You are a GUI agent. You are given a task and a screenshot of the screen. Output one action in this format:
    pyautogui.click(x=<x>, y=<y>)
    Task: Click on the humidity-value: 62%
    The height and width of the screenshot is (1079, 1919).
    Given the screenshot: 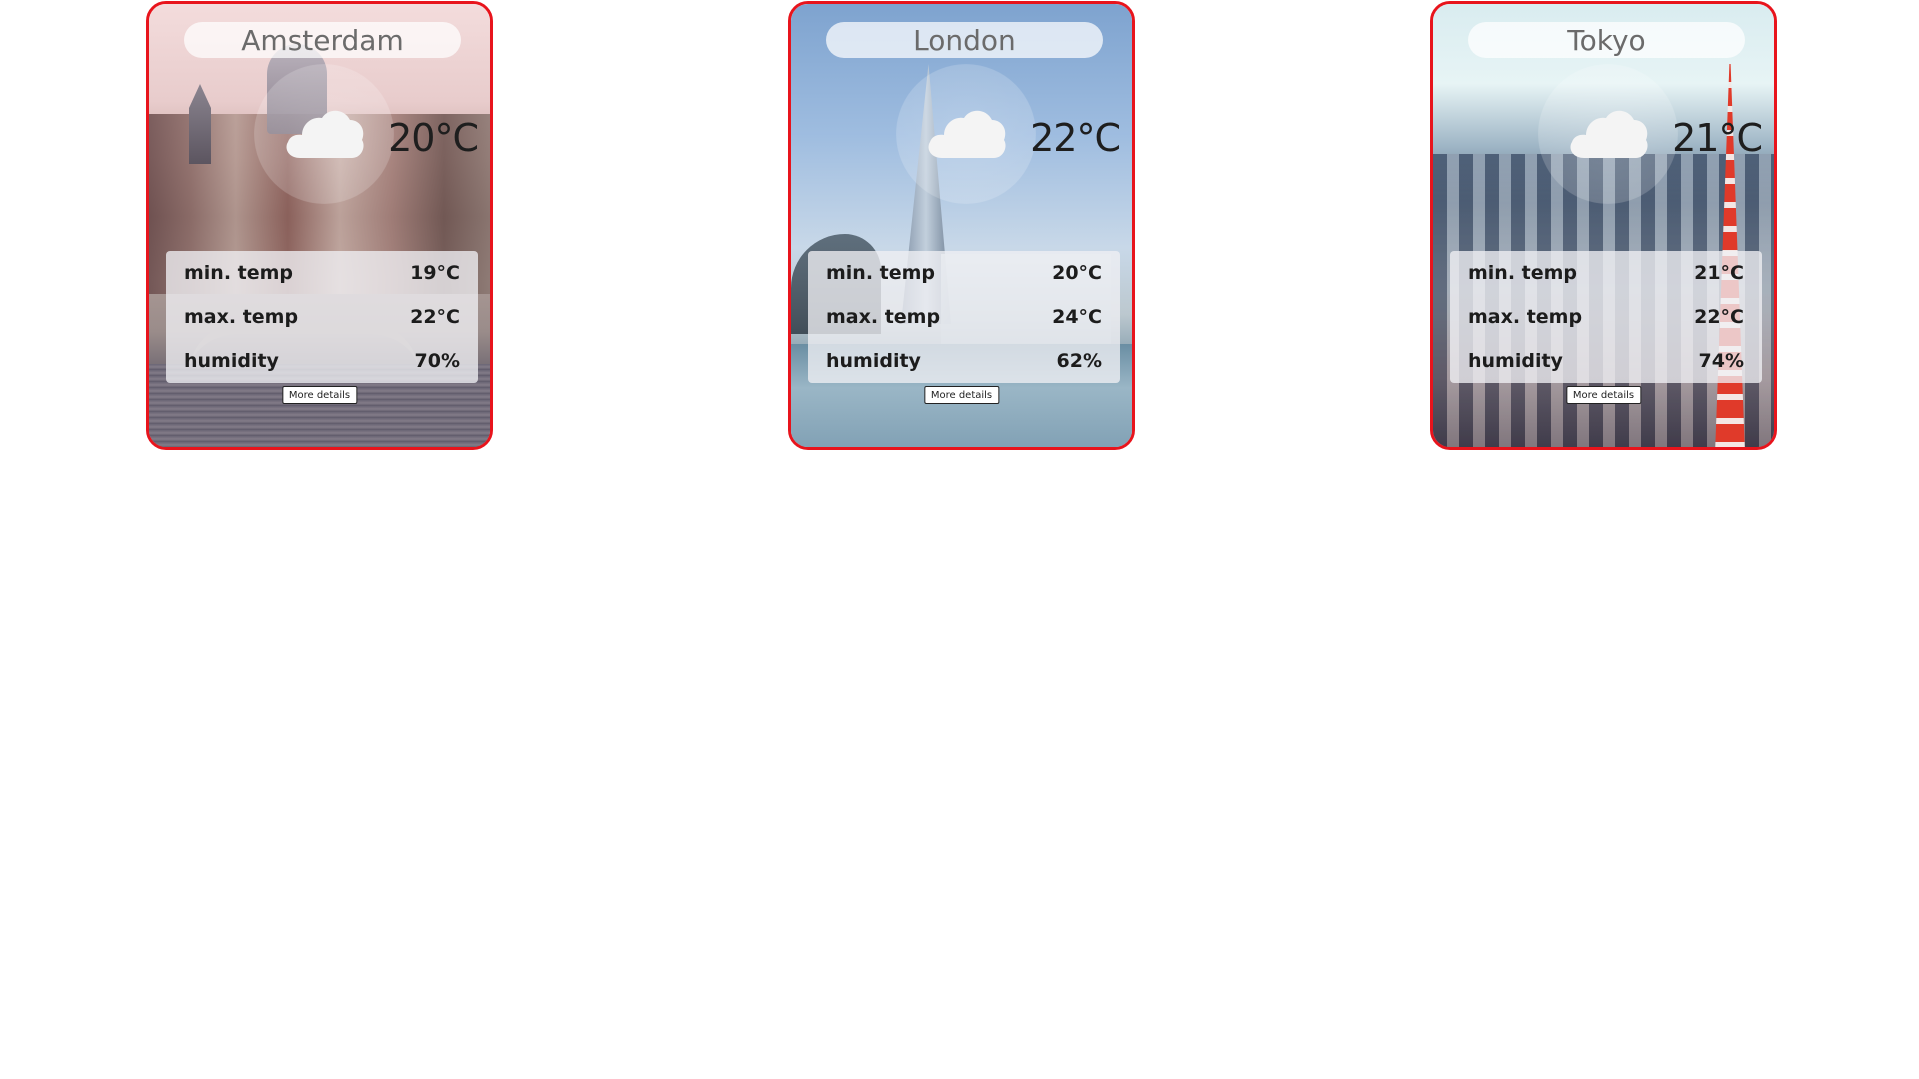 What is the action you would take?
    pyautogui.click(x=1079, y=361)
    